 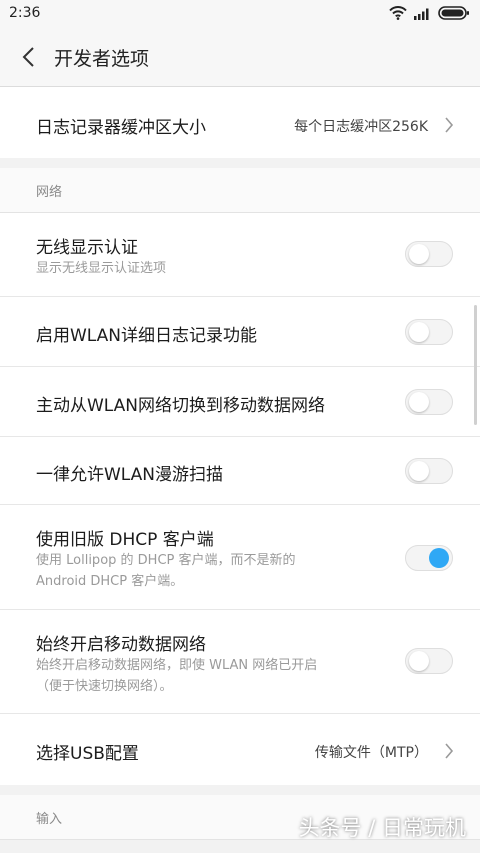 I want to click on input-section-title: 输入, so click(x=49, y=819).